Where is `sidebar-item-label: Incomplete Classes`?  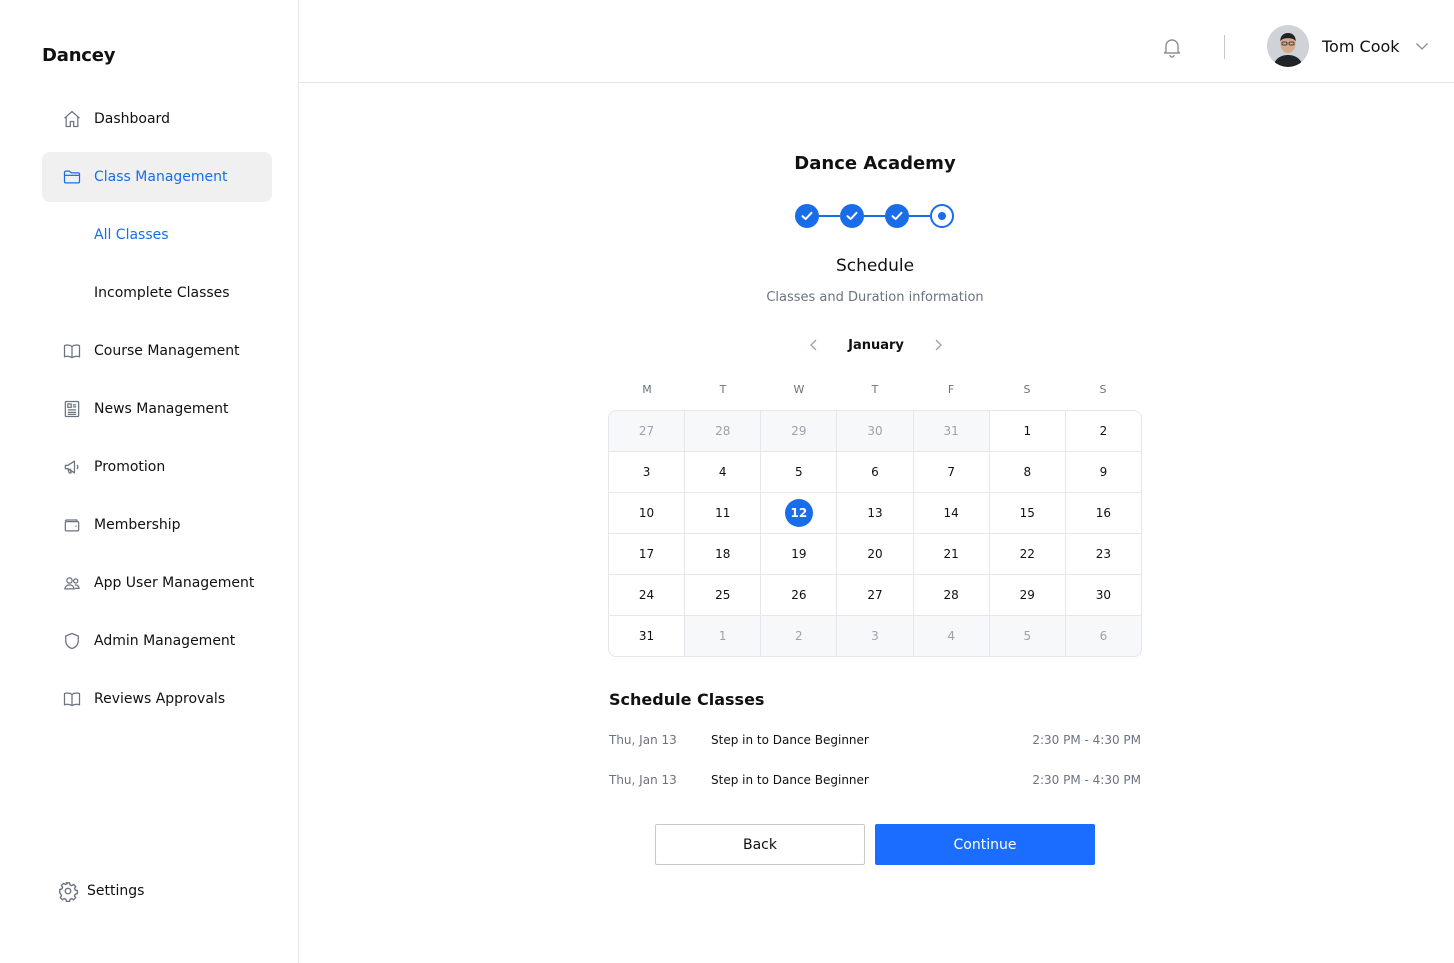 sidebar-item-label: Incomplete Classes is located at coordinates (162, 293).